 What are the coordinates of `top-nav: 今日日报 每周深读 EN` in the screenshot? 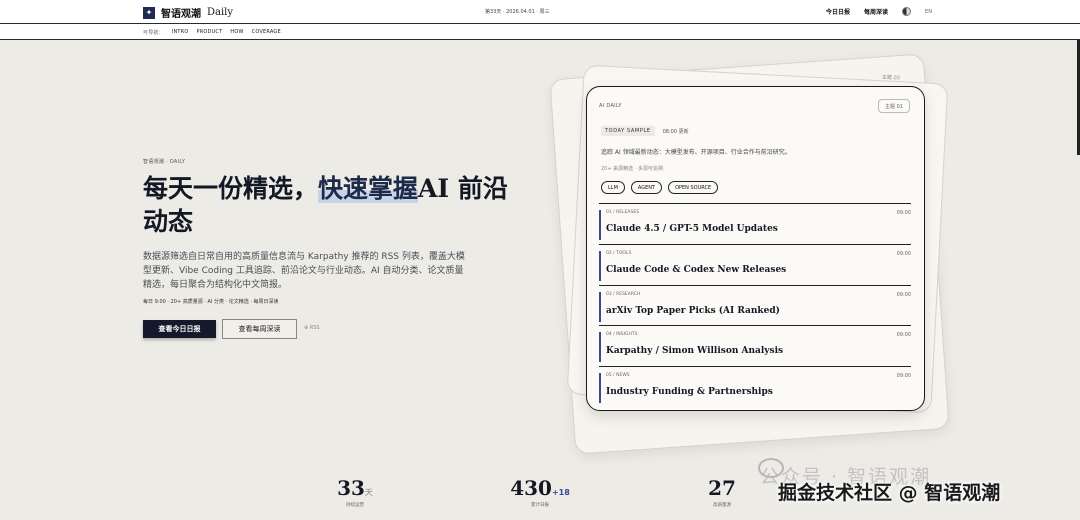 It's located at (879, 11).